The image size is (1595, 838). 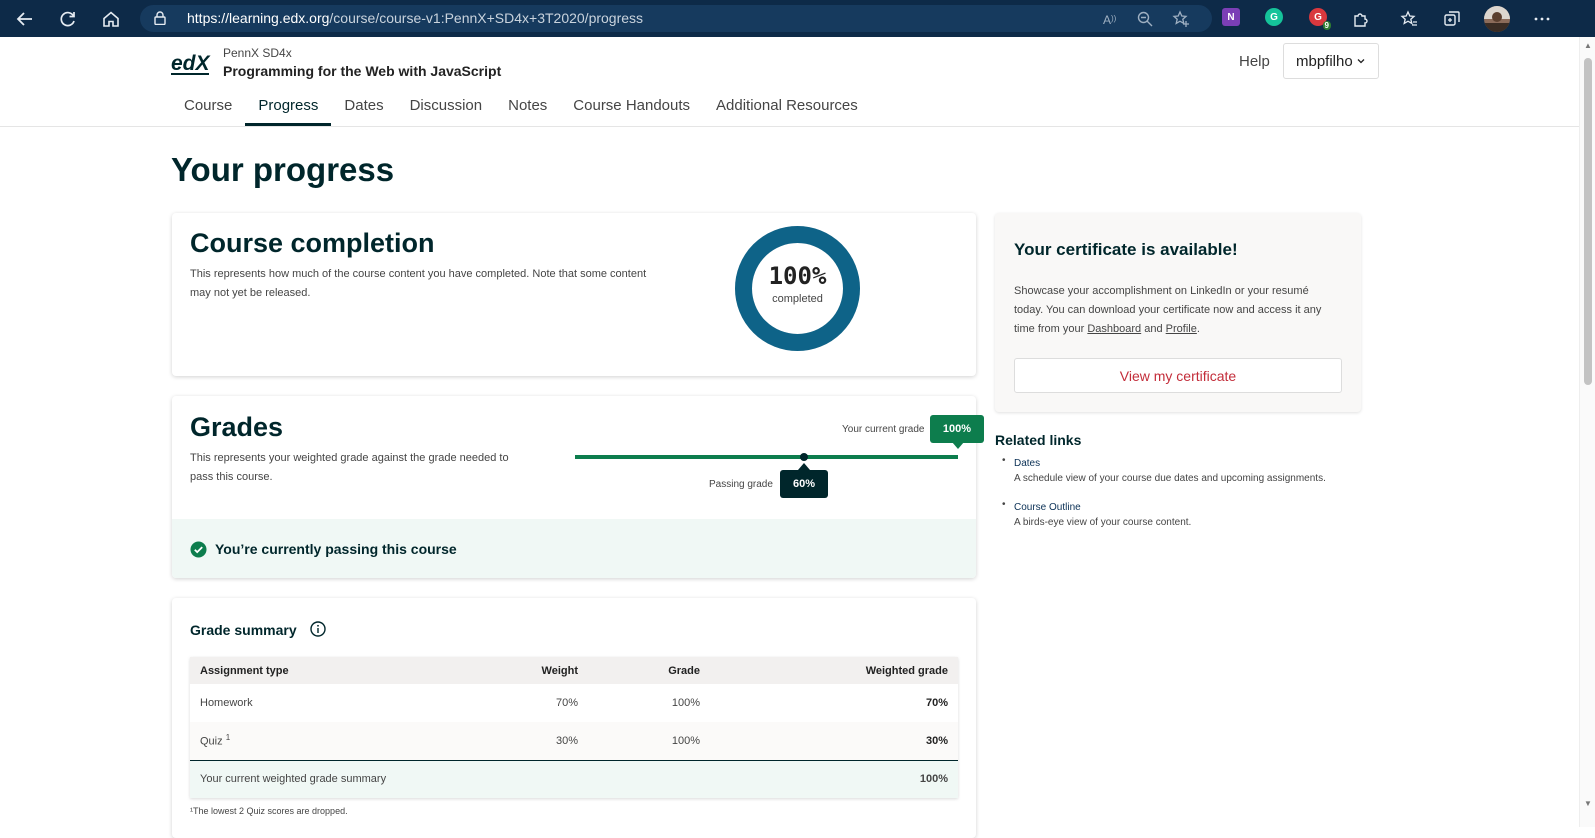 I want to click on home-icon, so click(x=111, y=19).